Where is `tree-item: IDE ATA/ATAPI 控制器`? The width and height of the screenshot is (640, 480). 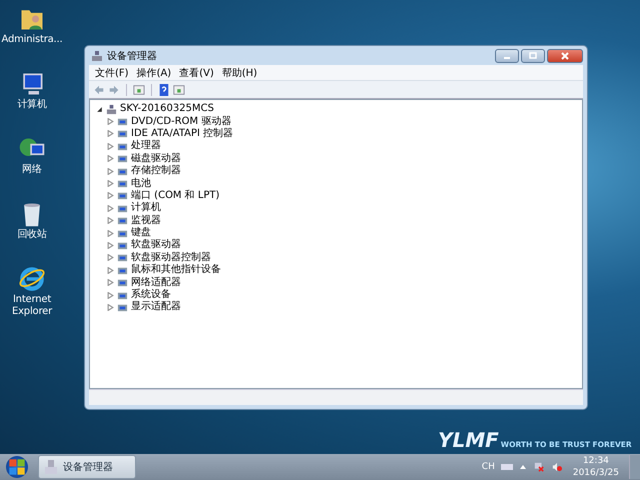 tree-item: IDE ATA/ATAPI 控制器 is located at coordinates (182, 134).